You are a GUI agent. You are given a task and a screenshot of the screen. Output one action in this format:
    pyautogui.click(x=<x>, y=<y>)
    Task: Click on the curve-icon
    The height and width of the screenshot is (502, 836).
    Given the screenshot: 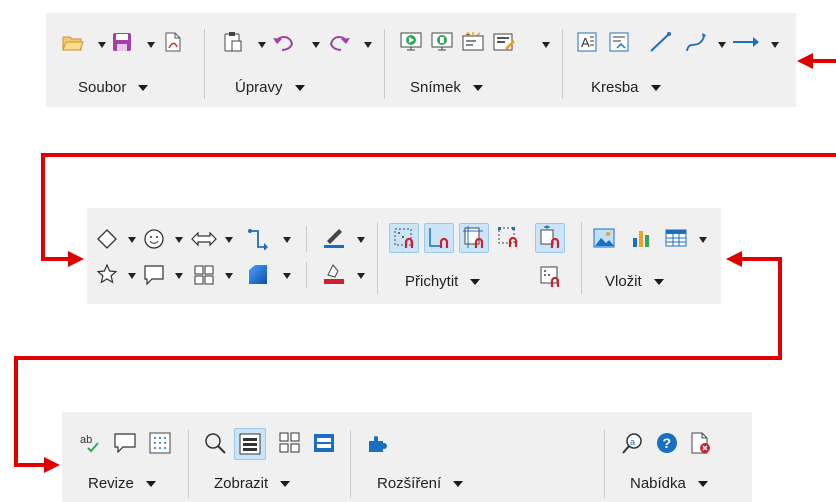 What is the action you would take?
    pyautogui.click(x=696, y=42)
    